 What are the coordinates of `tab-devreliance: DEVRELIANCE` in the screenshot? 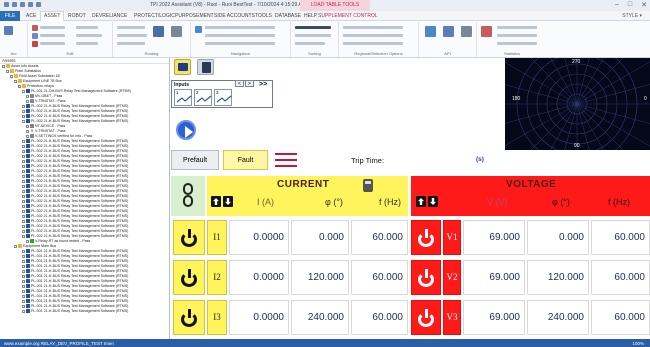 It's located at (109, 16).